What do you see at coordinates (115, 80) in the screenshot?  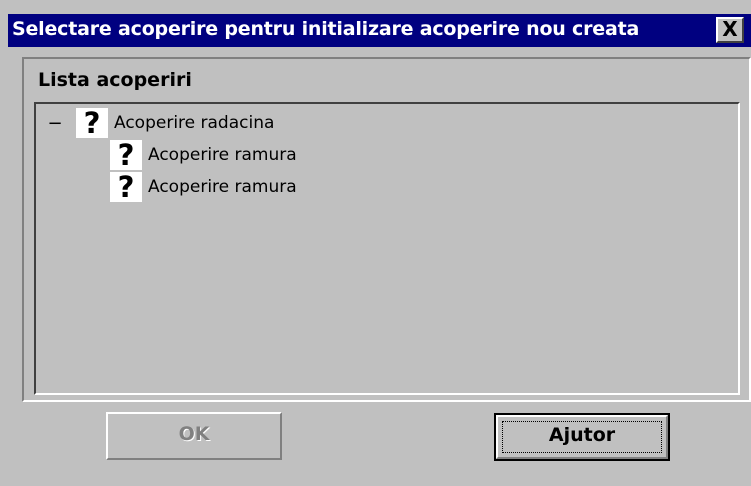 I see `panel-title: Lista acoperiri` at bounding box center [115, 80].